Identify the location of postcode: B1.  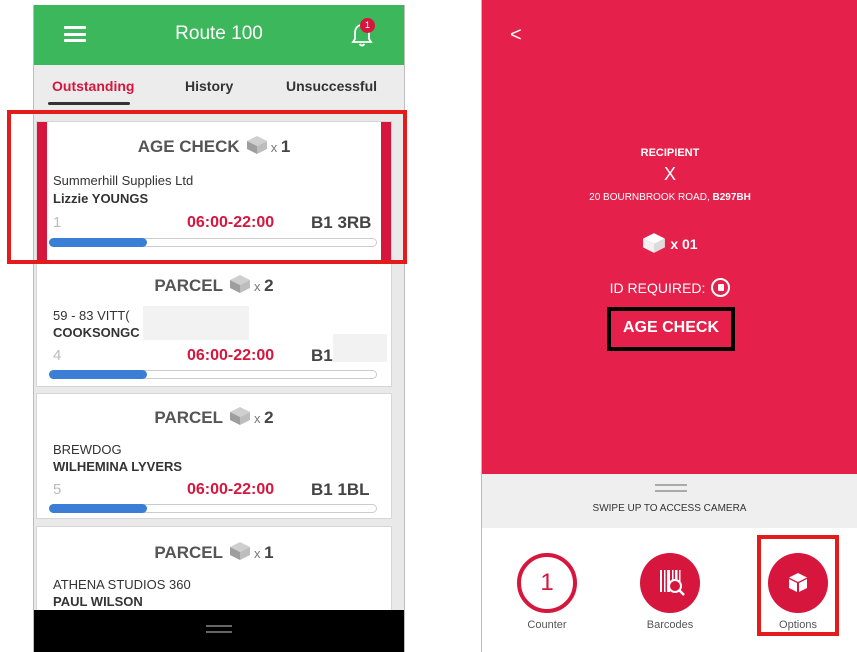
(322, 355).